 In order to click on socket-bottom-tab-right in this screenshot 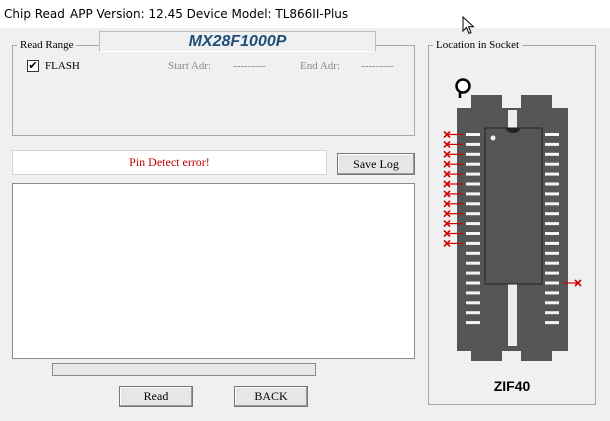, I will do `click(536, 354)`.